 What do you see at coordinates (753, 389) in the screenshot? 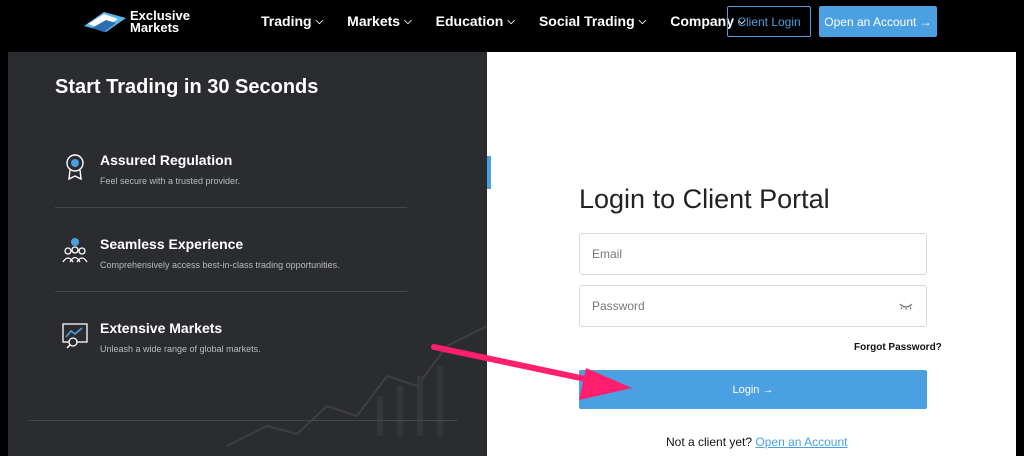
I see `login-button: Login →` at bounding box center [753, 389].